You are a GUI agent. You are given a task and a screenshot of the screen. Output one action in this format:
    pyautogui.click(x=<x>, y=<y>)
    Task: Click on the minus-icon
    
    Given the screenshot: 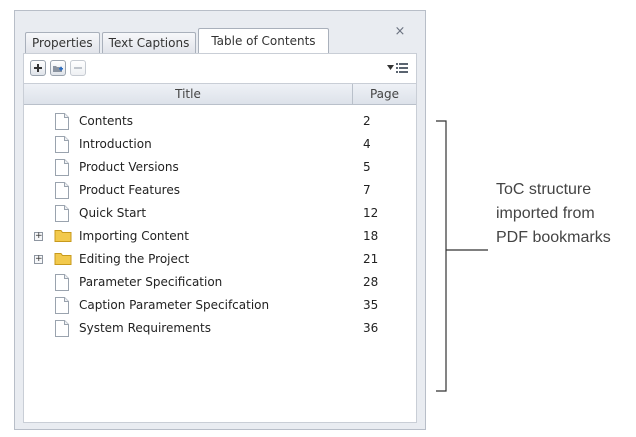 What is the action you would take?
    pyautogui.click(x=78, y=68)
    